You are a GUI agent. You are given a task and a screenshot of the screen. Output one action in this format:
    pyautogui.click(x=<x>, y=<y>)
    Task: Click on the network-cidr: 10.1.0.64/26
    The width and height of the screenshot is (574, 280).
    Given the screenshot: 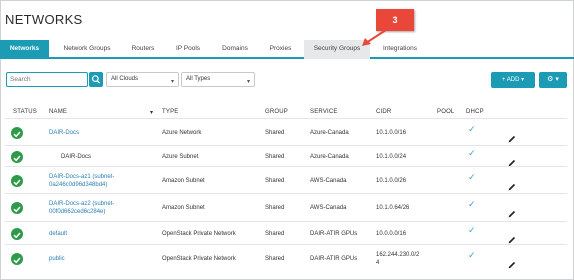 What is the action you would take?
    pyautogui.click(x=393, y=208)
    